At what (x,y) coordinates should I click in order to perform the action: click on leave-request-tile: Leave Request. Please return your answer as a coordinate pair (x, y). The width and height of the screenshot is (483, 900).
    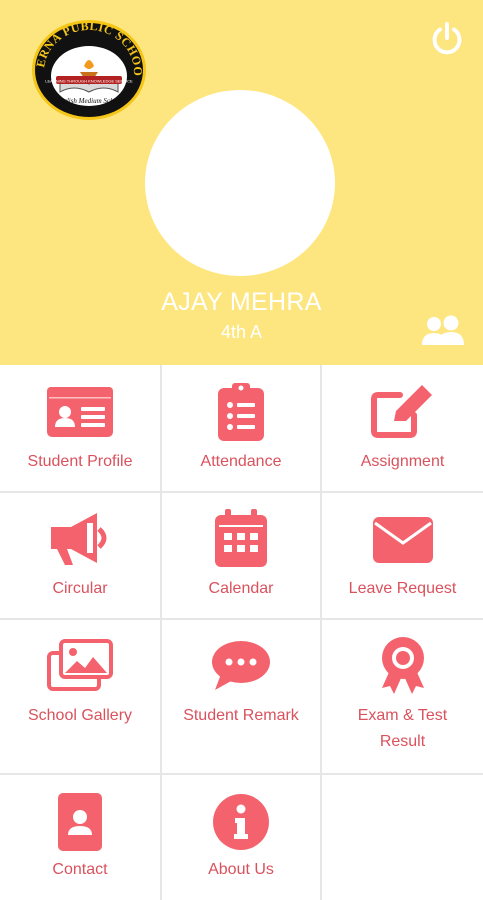
    Looking at the image, I should click on (402, 556).